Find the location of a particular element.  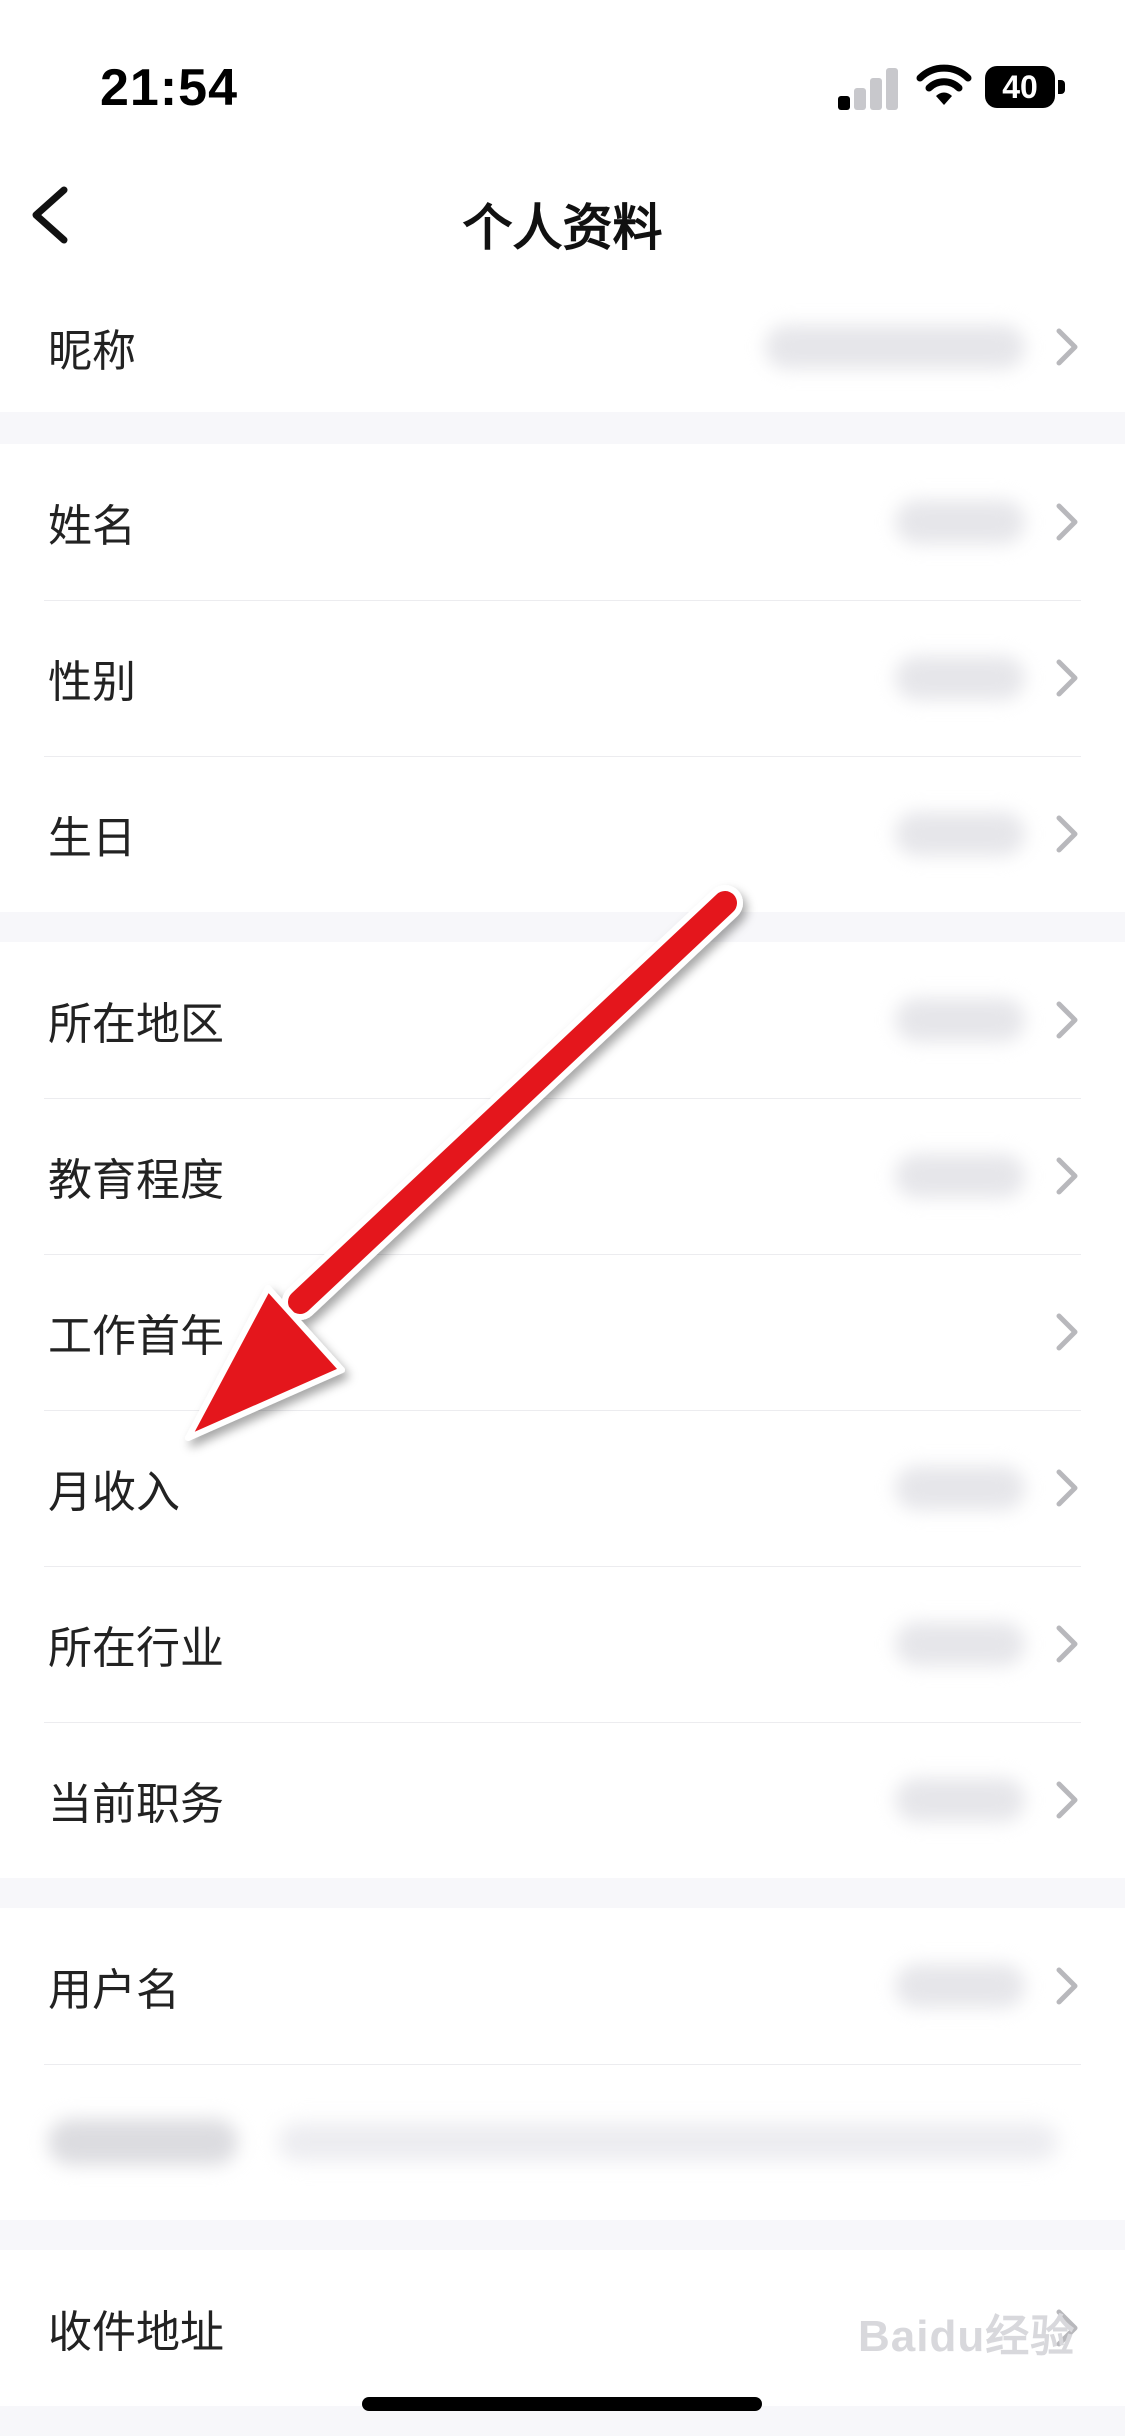

wifi-icon is located at coordinates (944, 84).